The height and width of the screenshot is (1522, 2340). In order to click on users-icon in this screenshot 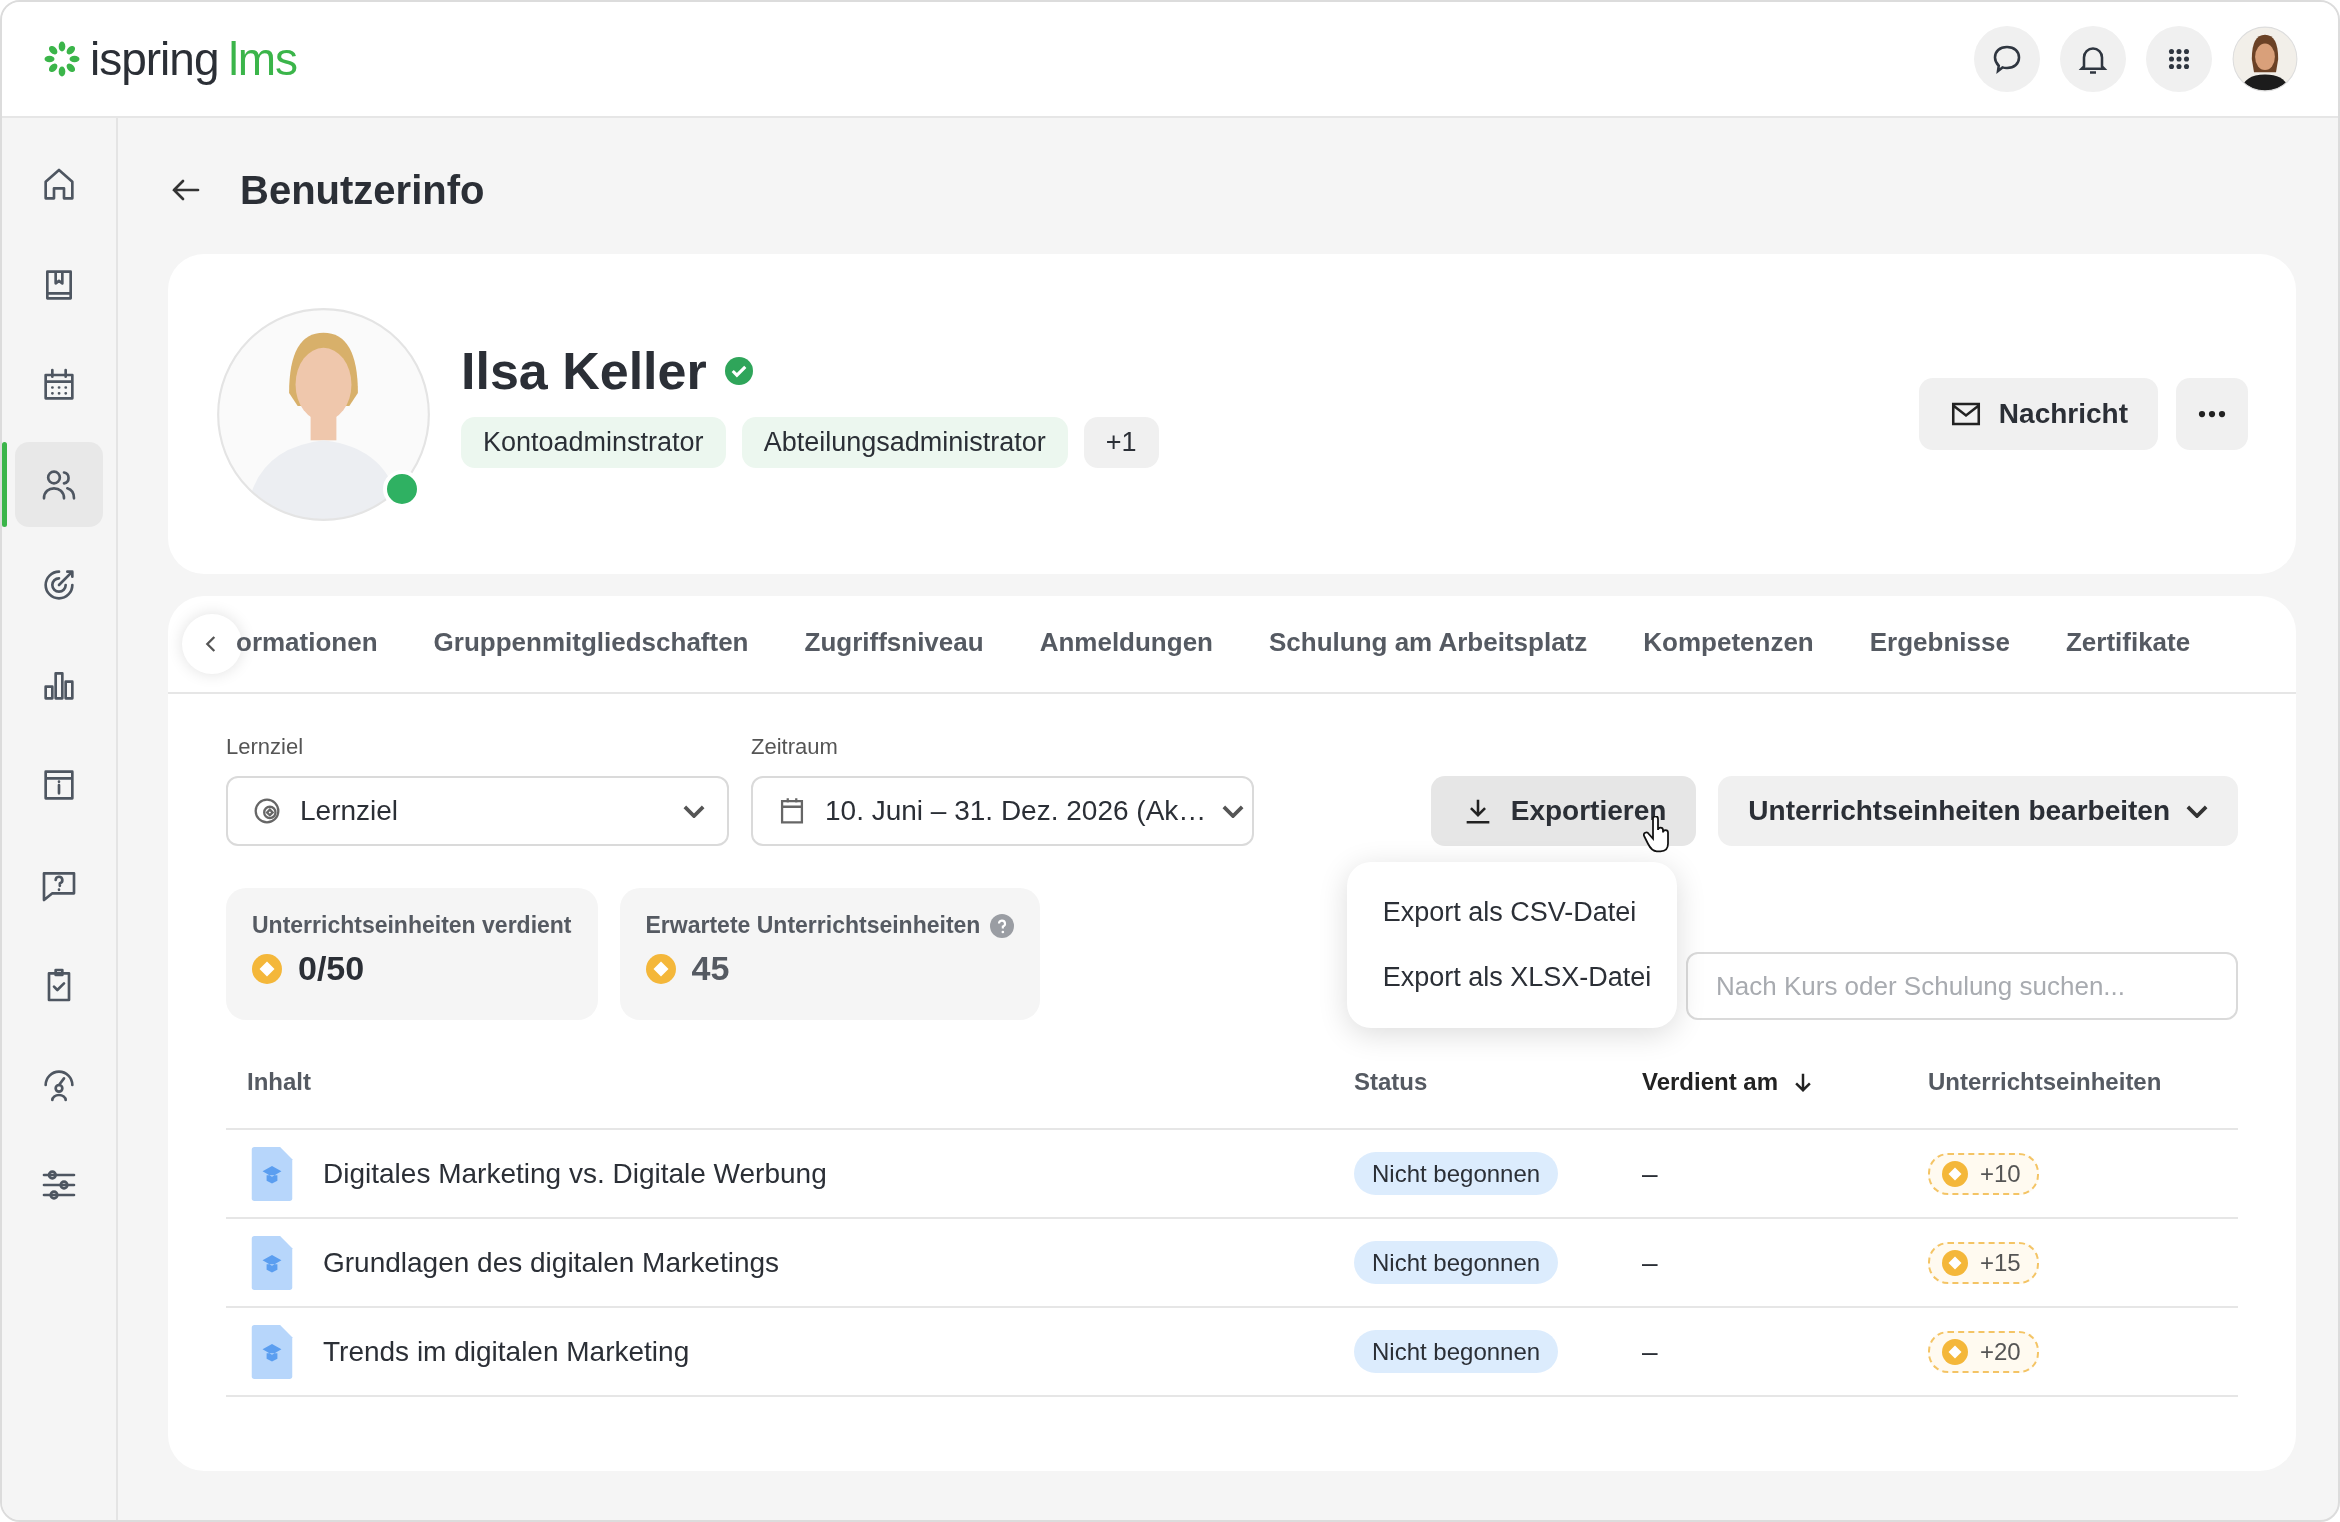, I will do `click(59, 484)`.